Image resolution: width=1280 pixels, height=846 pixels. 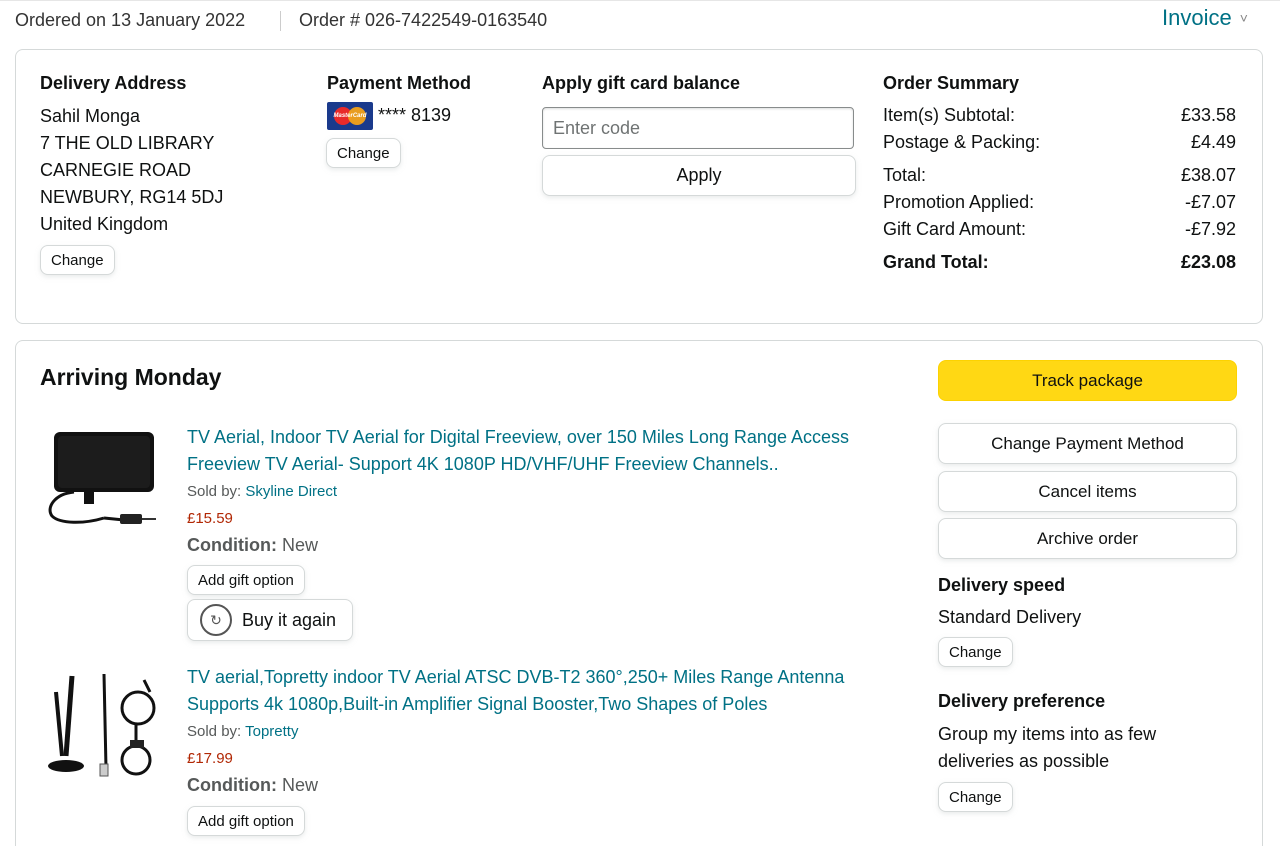 What do you see at coordinates (210, 518) in the screenshot?
I see `item-price: £15.59` at bounding box center [210, 518].